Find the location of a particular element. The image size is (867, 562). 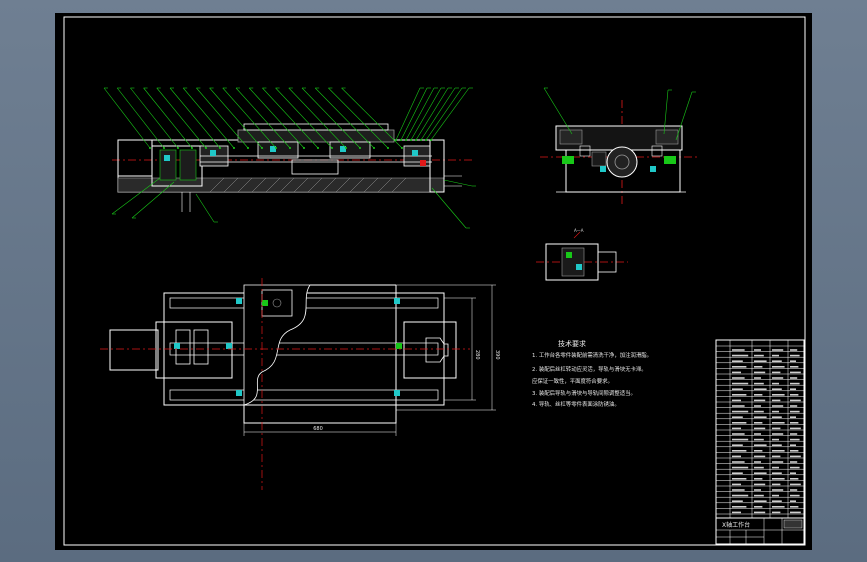

dim-overall-length: 680 is located at coordinates (318, 429).